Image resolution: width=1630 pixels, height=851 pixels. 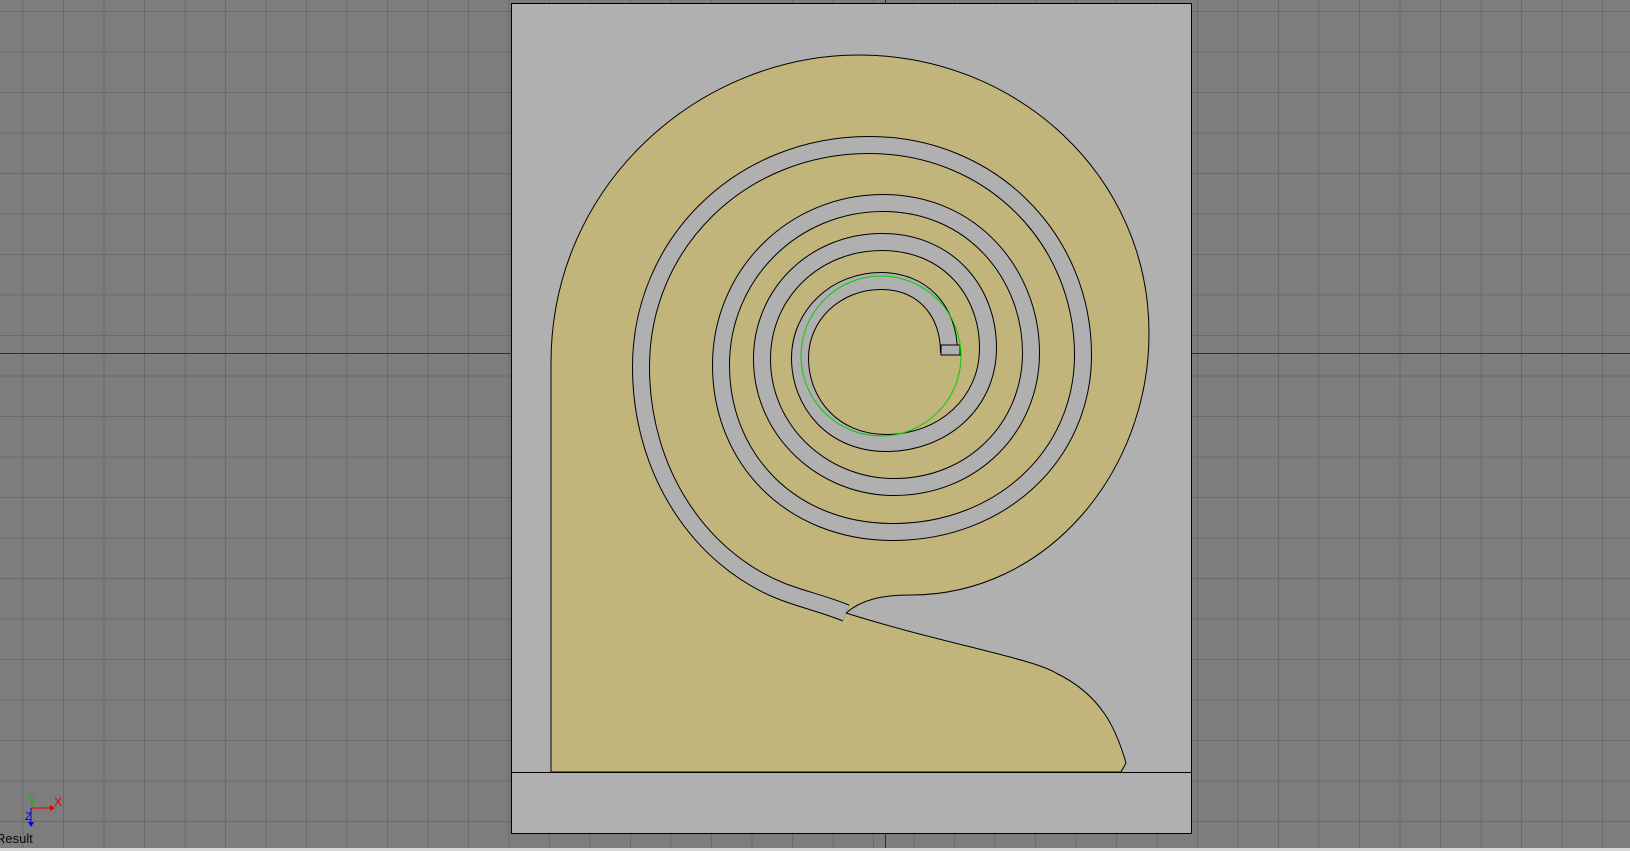 I want to click on gizmo-z-label: Z, so click(x=28, y=817).